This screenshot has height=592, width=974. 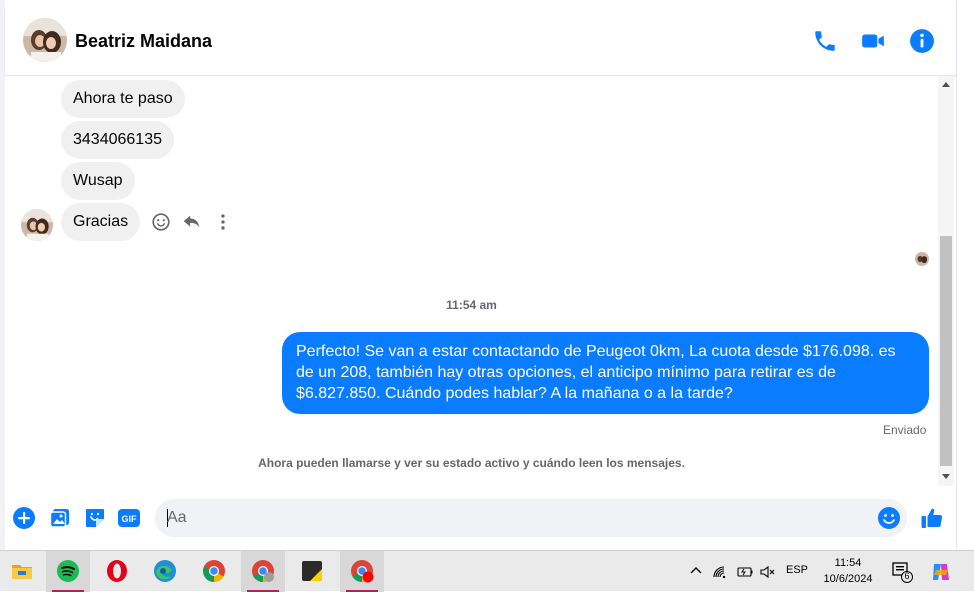 I want to click on chrome-profile-icon, so click(x=263, y=571).